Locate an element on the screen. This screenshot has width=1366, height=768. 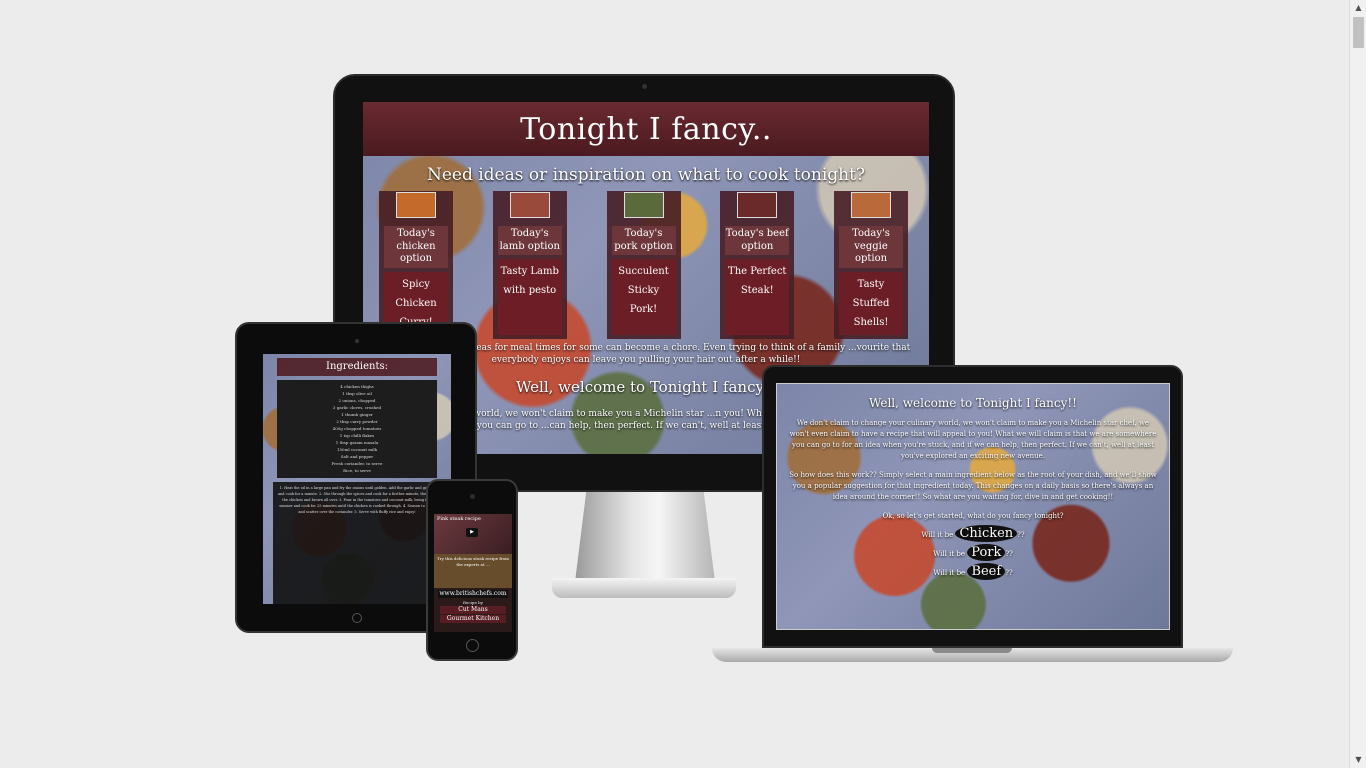
scrollbar-thumb is located at coordinates (1358, 32).